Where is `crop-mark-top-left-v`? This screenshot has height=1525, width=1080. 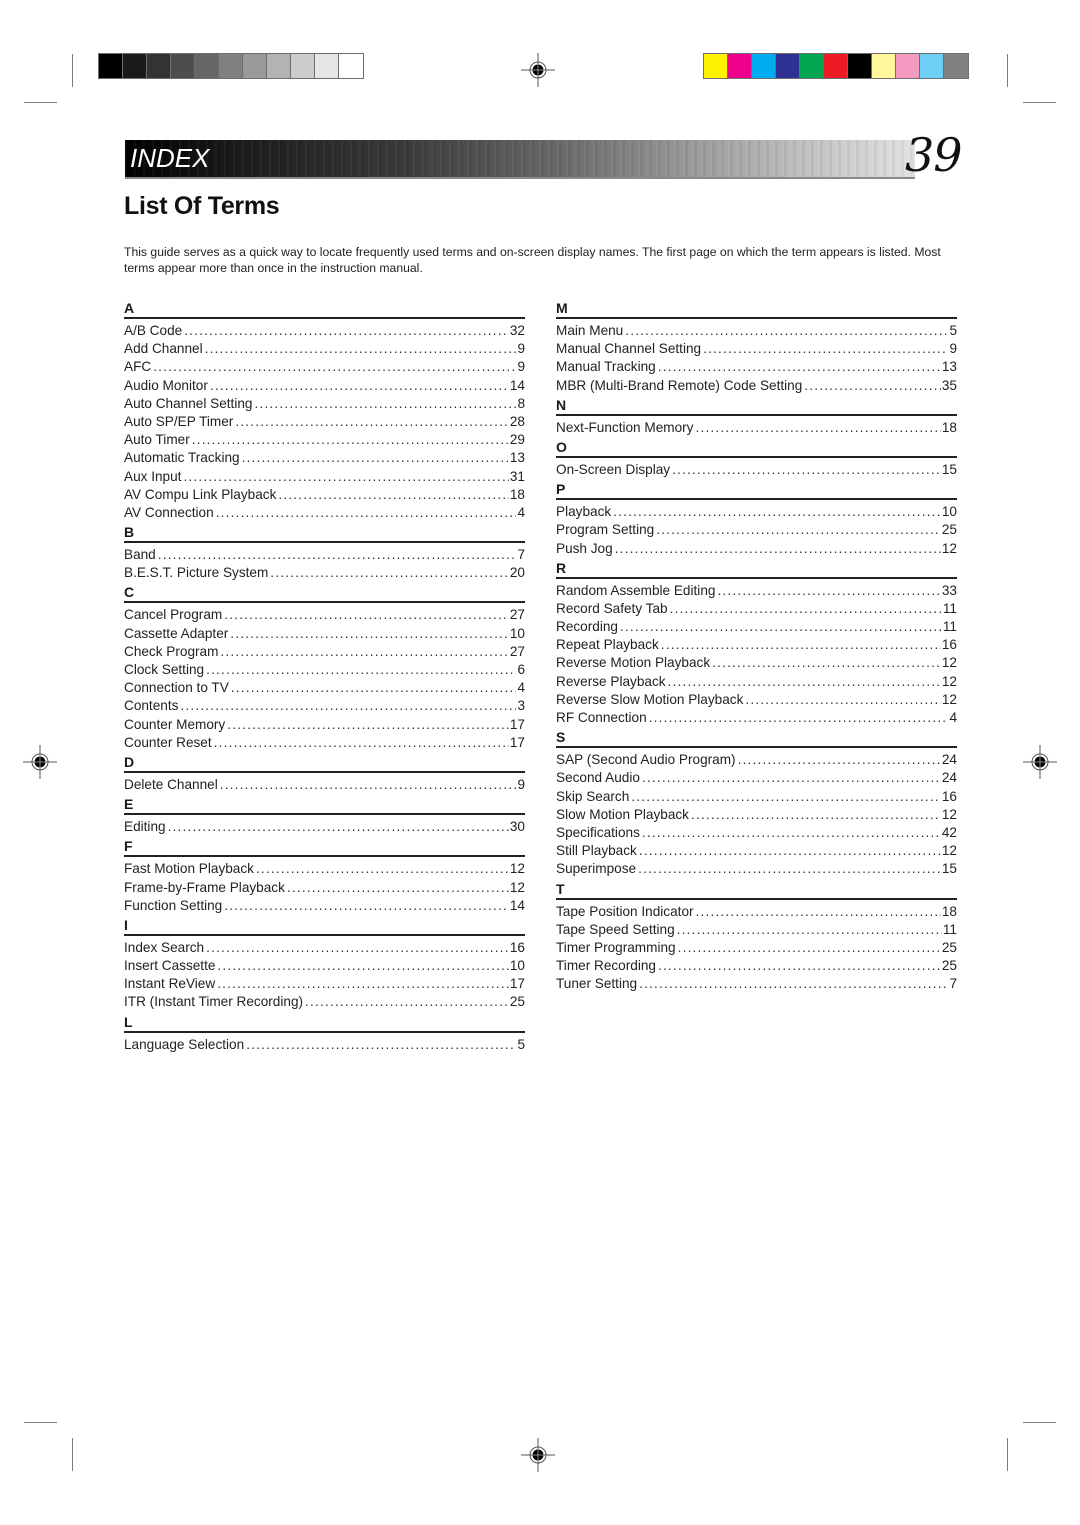
crop-mark-top-left-v is located at coordinates (72, 70).